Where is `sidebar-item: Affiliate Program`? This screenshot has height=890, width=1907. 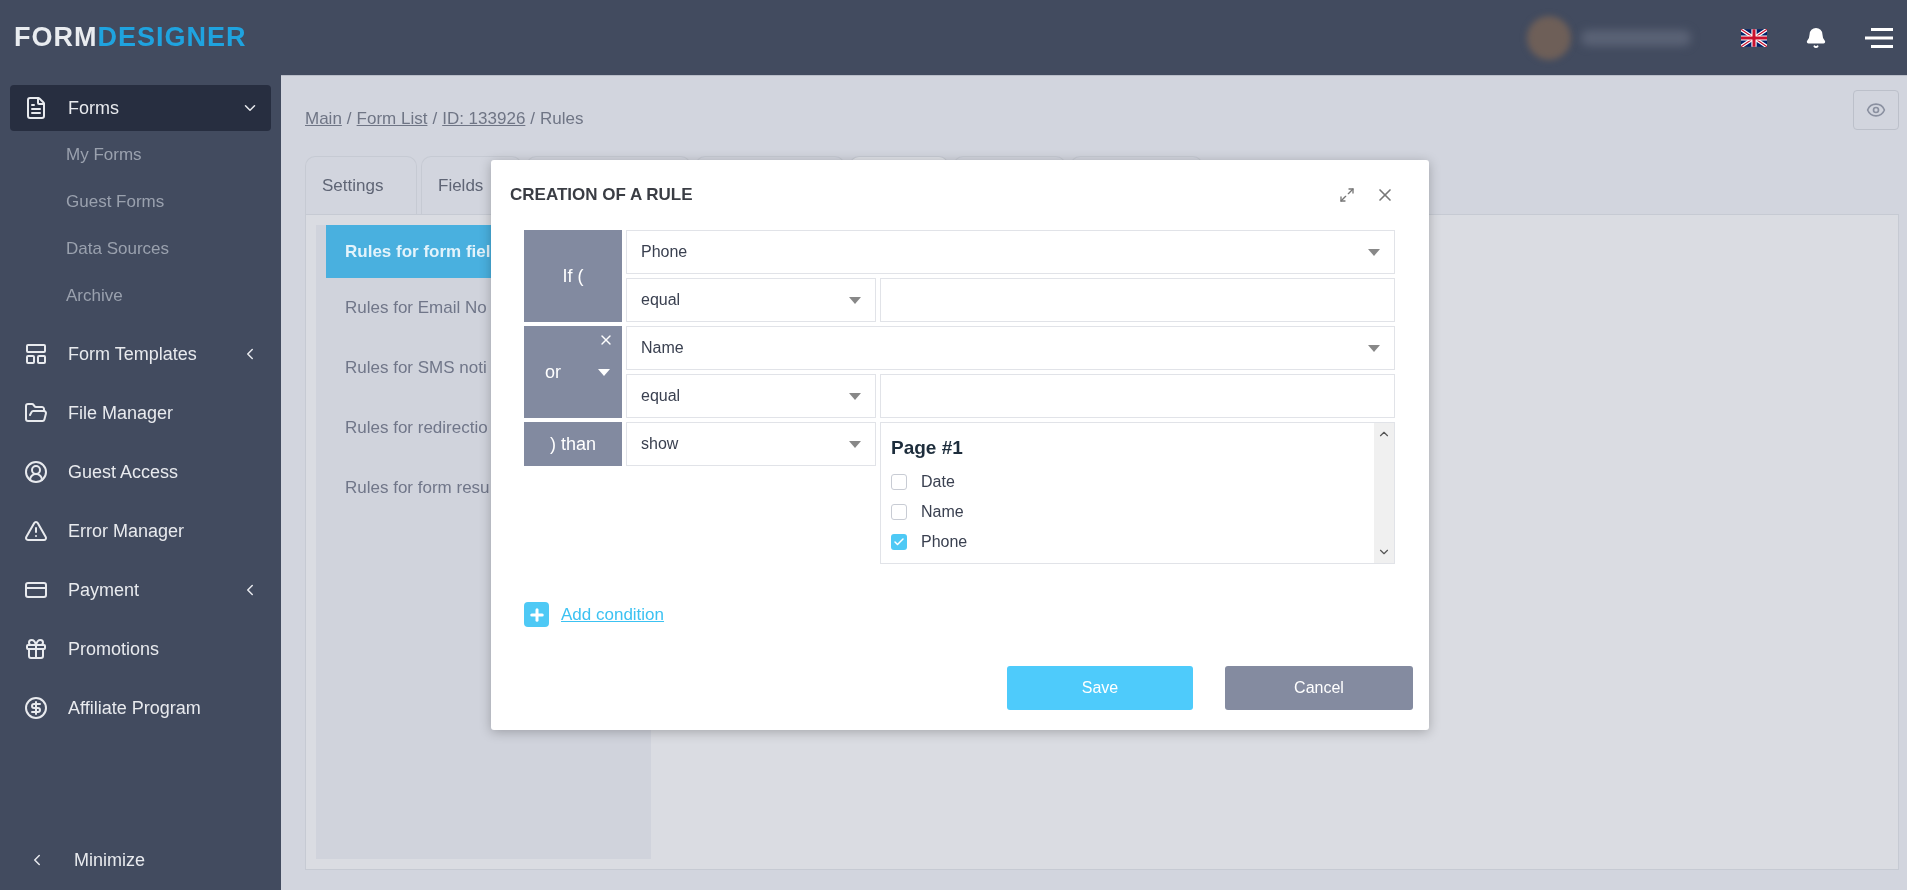
sidebar-item: Affiliate Program is located at coordinates (140, 708).